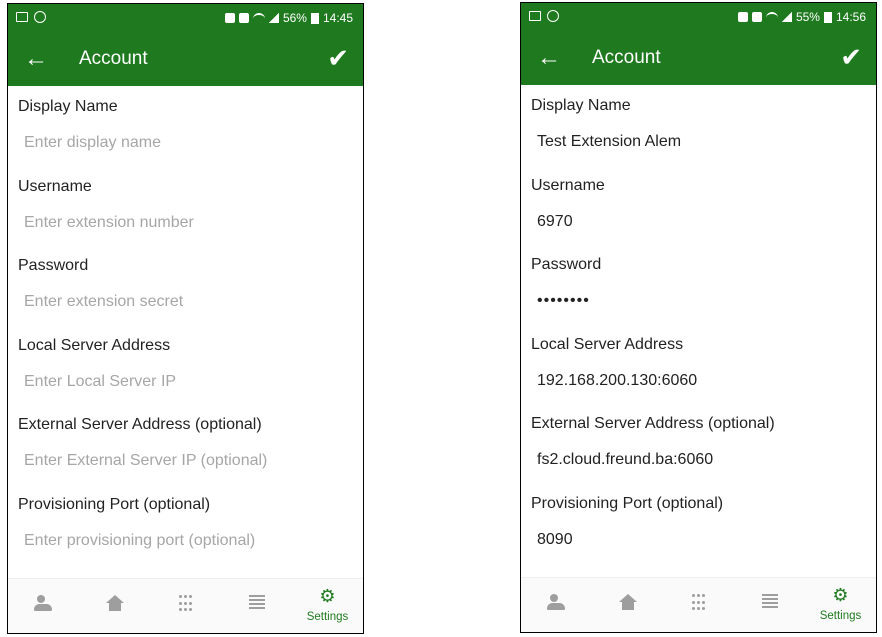 Image resolution: width=882 pixels, height=637 pixels. Describe the element at coordinates (698, 18) in the screenshot. I see `status-bar: 55% 14:56` at that location.